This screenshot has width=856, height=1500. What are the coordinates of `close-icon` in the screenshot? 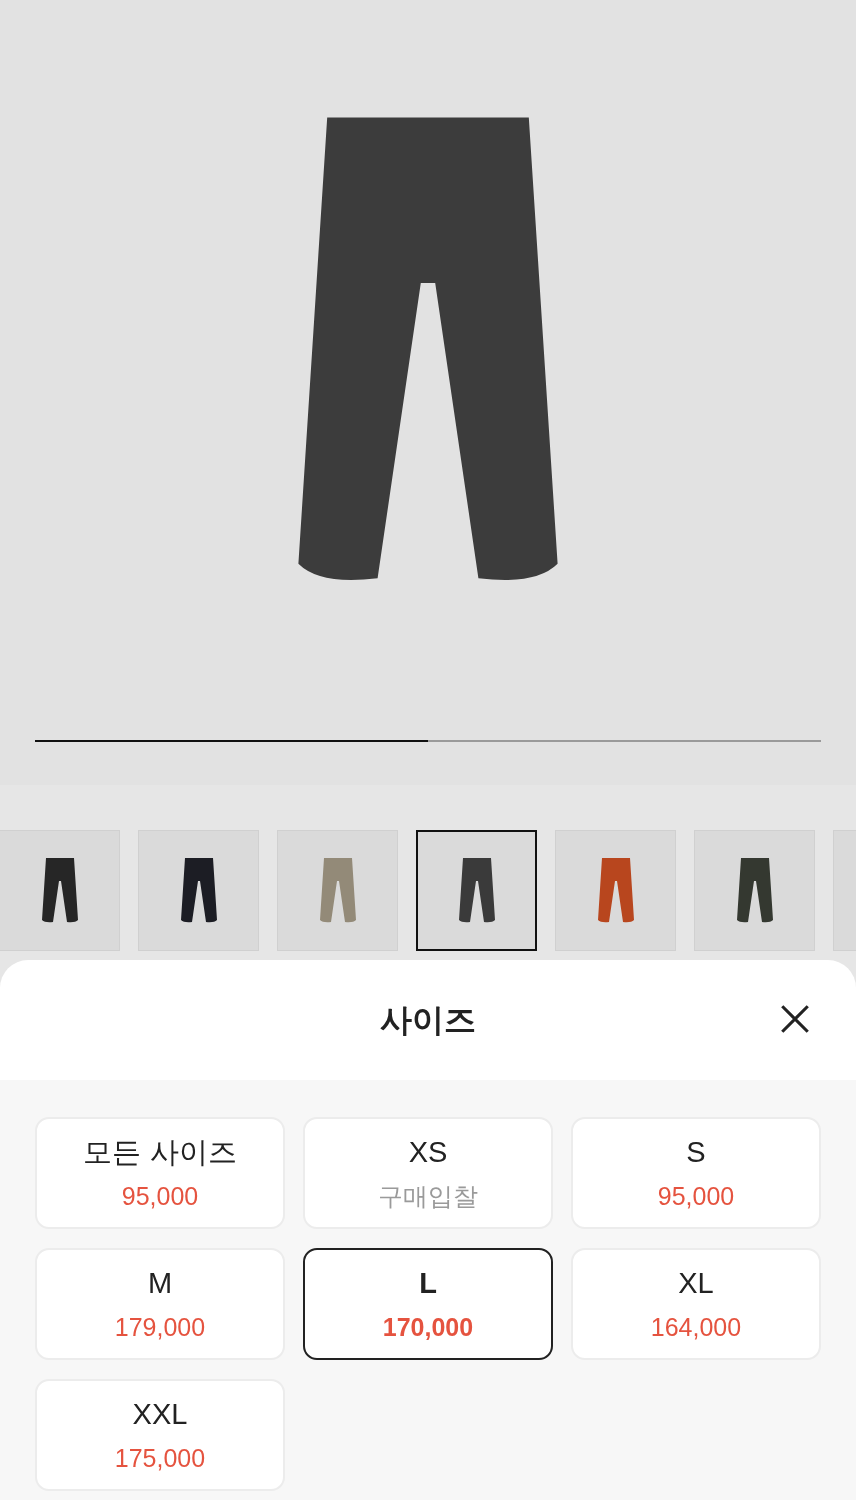 It's located at (795, 1019).